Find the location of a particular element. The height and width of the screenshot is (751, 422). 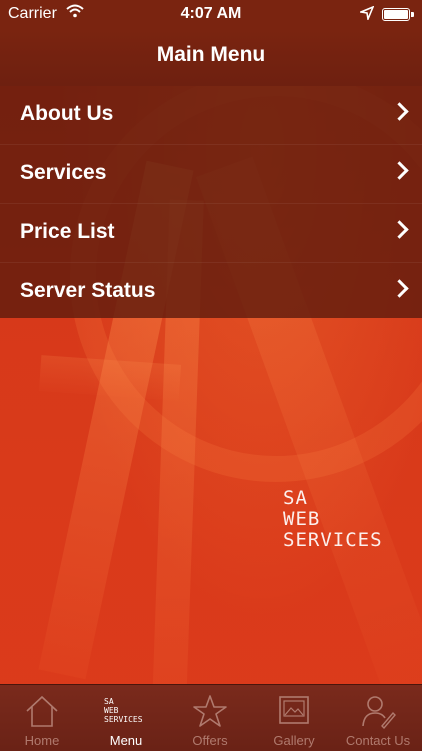

sa-web-services-logo-icon: SA WEB SERVICES is located at coordinates (123, 710).